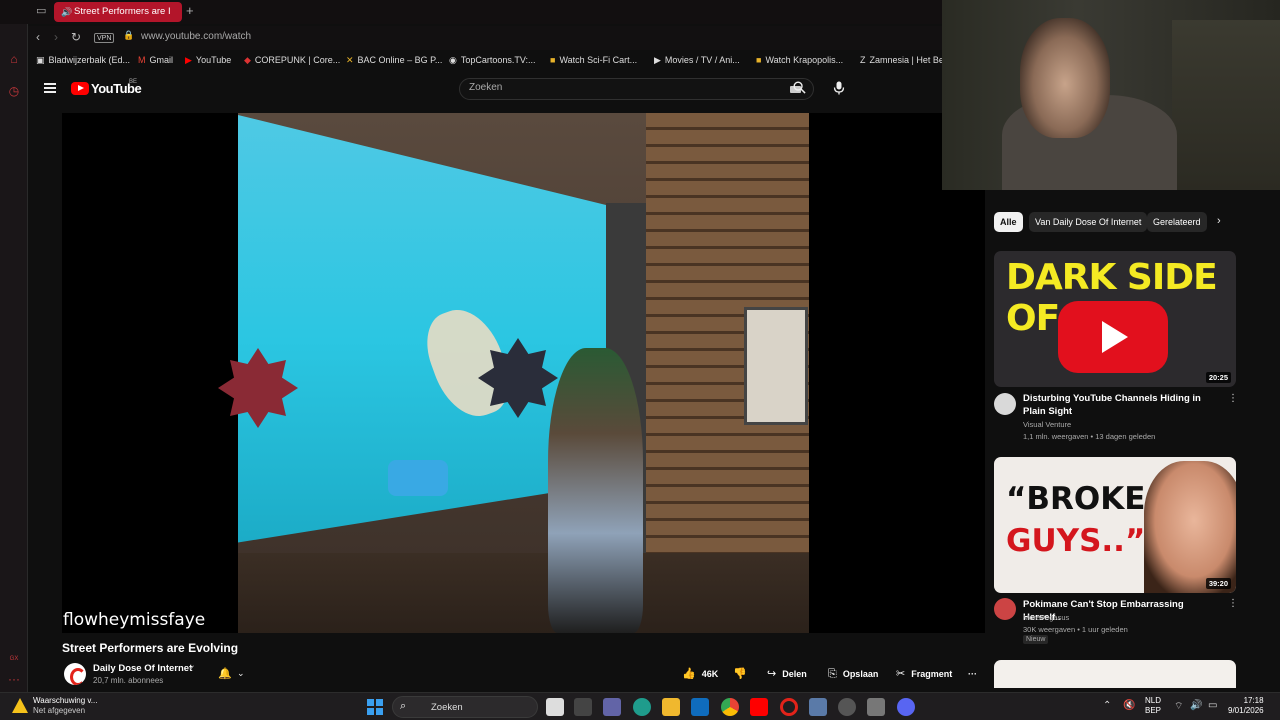  I want to click on bookmark-icon: ⎘, so click(832, 674).